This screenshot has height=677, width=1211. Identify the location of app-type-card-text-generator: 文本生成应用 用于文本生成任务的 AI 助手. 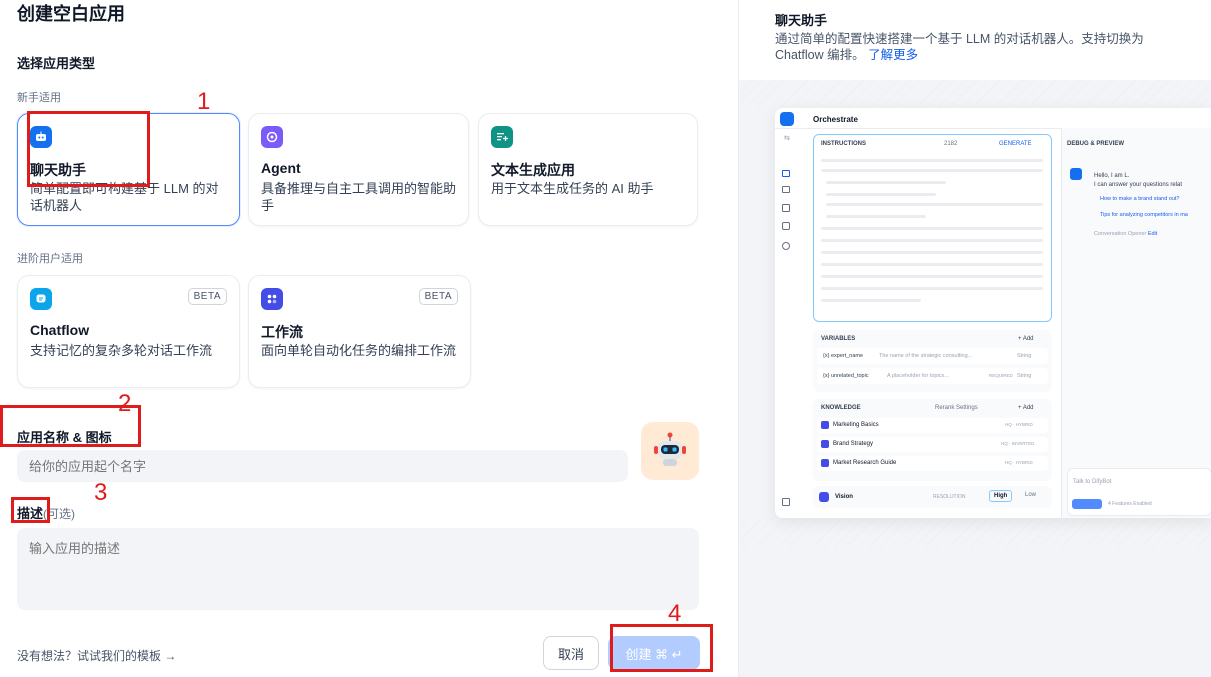
(588, 169).